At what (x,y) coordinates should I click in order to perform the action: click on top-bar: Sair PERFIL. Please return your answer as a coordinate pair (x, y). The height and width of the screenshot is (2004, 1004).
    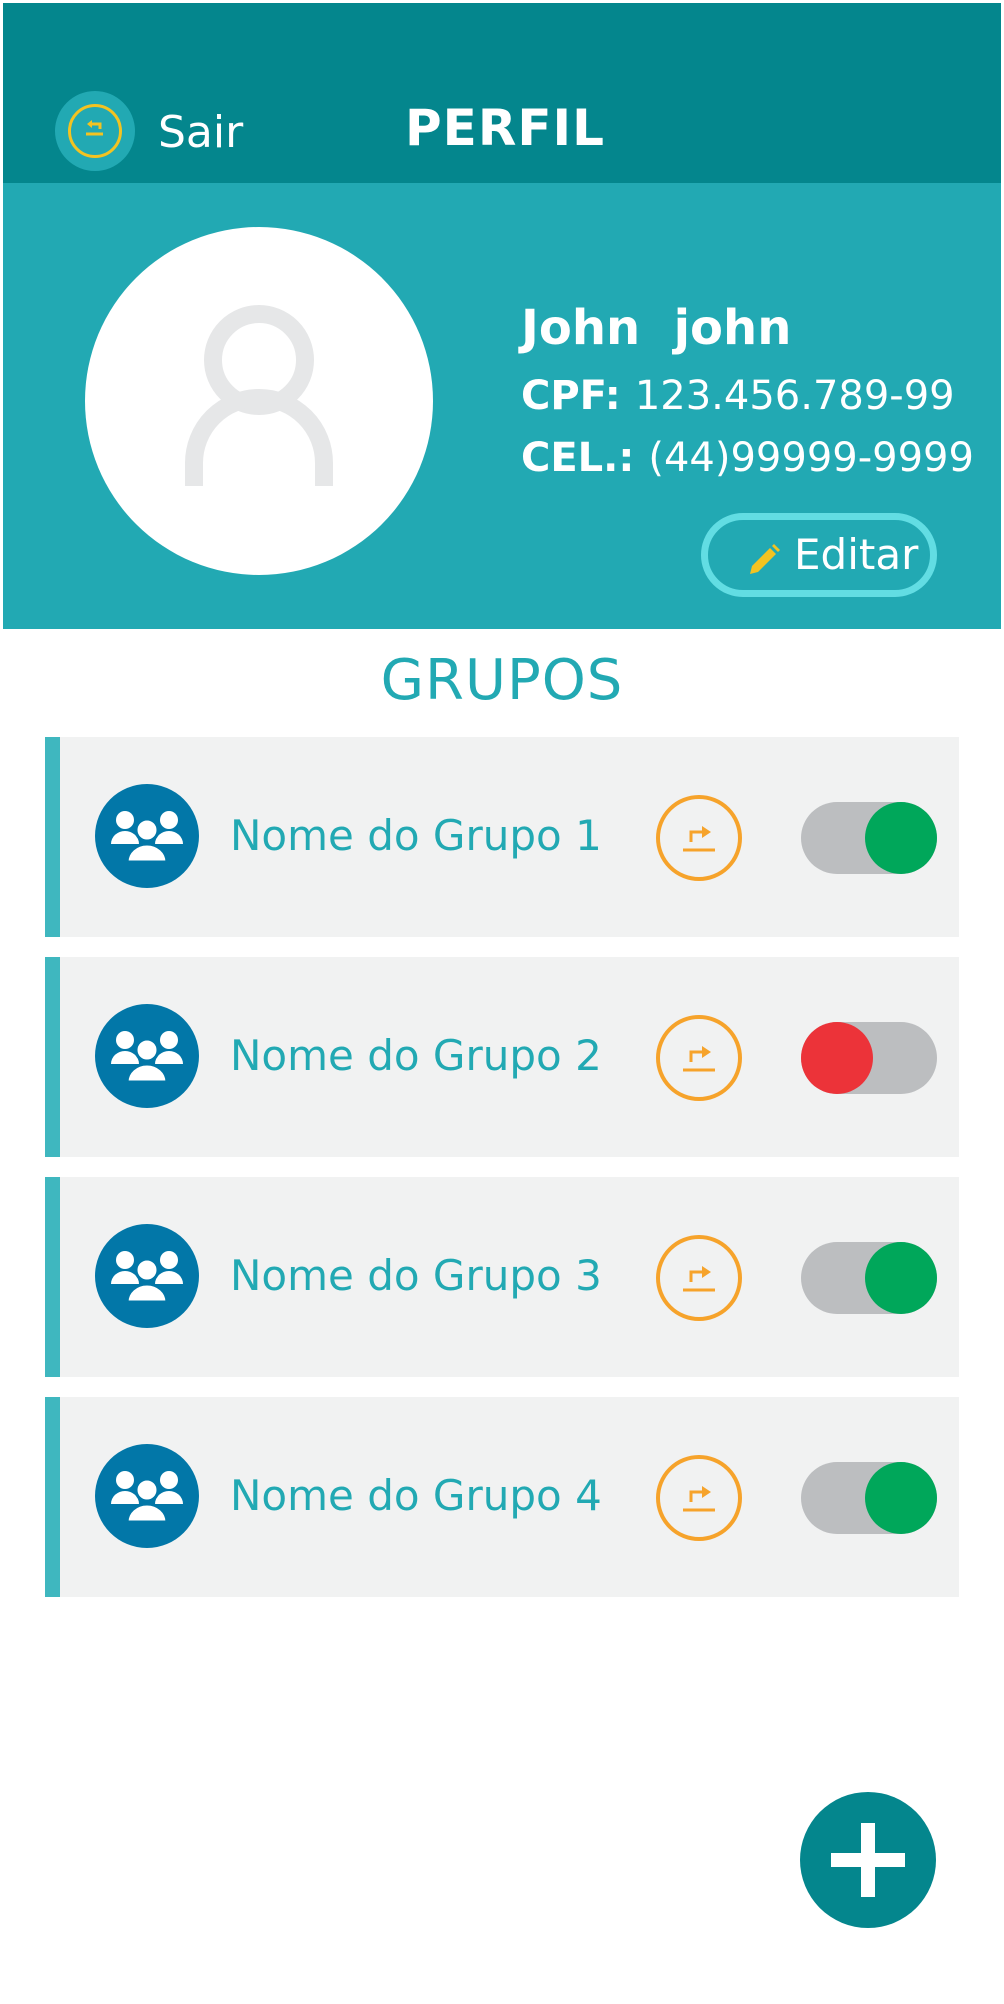
    Looking at the image, I should click on (502, 93).